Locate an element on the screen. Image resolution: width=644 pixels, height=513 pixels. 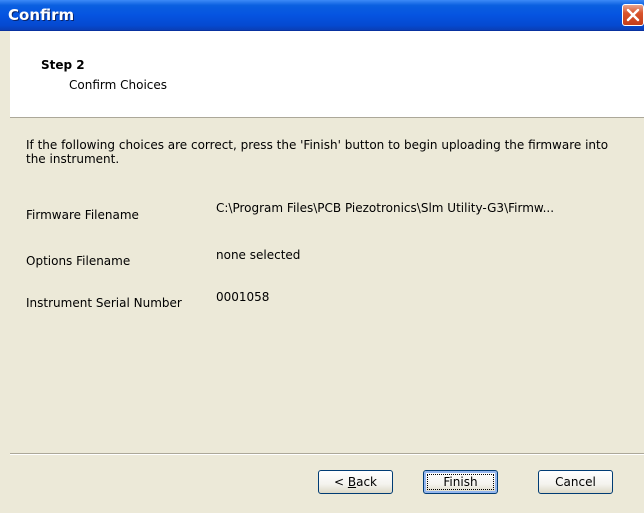
back-label-mnemonic: B is located at coordinates (352, 482).